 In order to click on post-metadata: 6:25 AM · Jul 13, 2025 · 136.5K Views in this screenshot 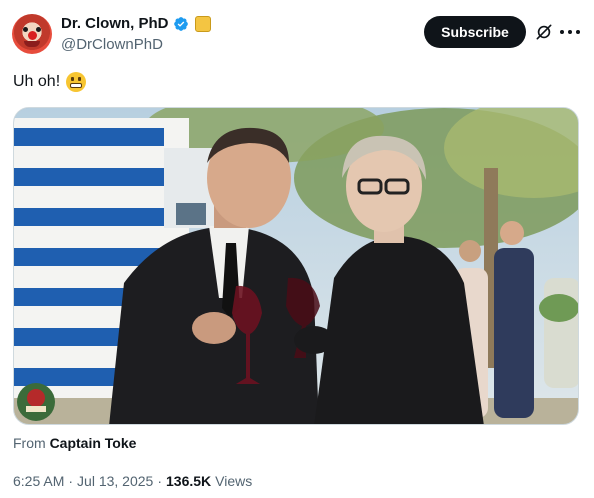, I will do `click(132, 481)`.